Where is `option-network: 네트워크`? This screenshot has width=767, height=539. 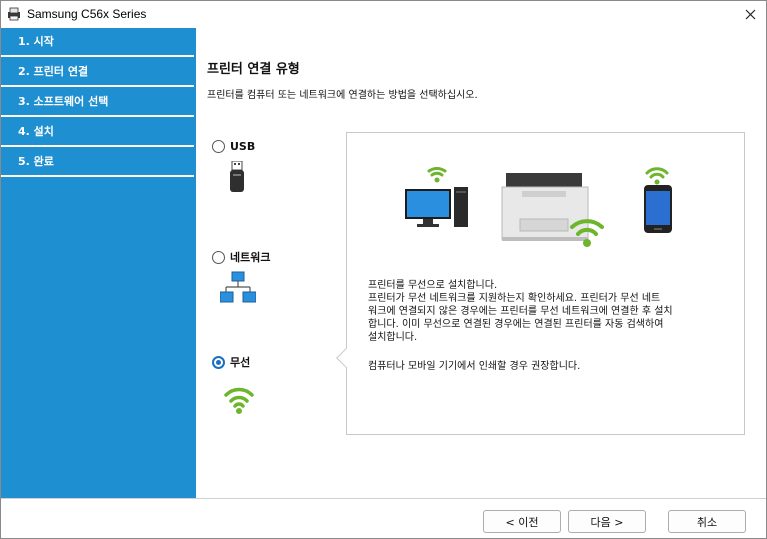
option-network: 네트워크 is located at coordinates (241, 257).